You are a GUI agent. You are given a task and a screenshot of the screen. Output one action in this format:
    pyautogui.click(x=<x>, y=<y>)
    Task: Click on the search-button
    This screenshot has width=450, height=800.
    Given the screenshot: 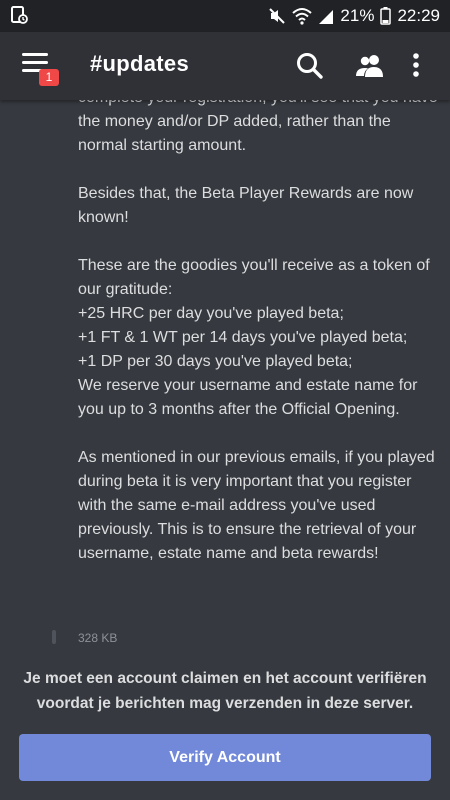 What is the action you would take?
    pyautogui.click(x=310, y=66)
    